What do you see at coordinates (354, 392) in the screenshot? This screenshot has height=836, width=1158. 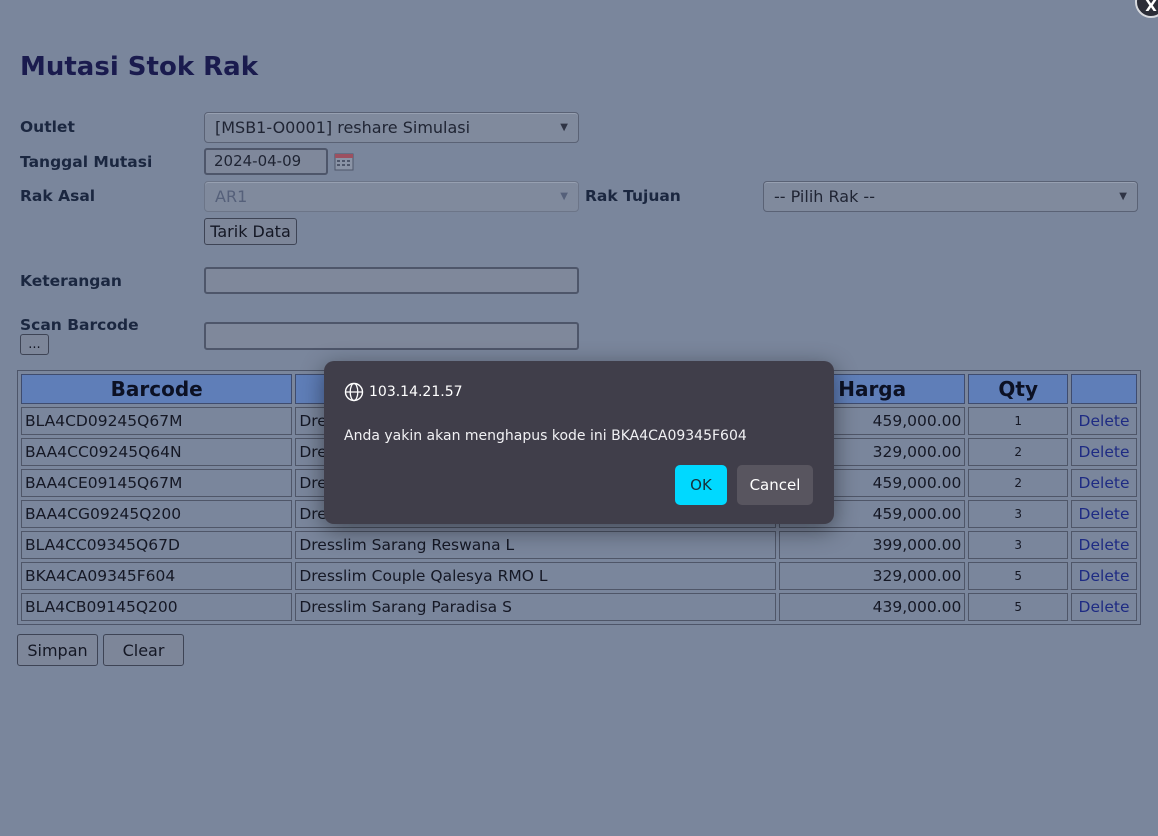 I see `globe-icon` at bounding box center [354, 392].